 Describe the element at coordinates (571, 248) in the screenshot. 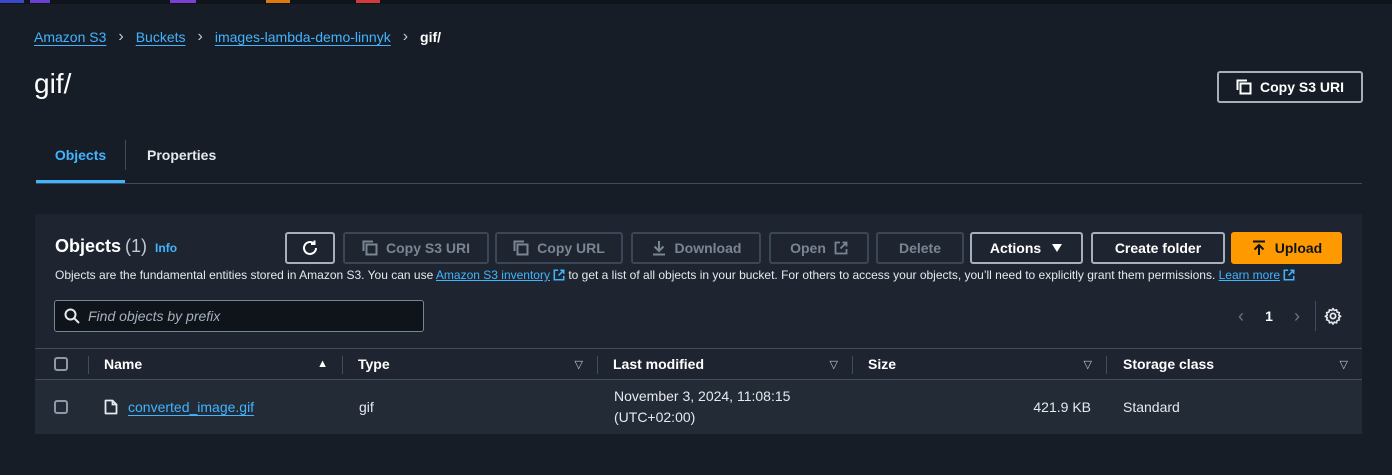

I see `copy-url-label: Copy URL` at that location.